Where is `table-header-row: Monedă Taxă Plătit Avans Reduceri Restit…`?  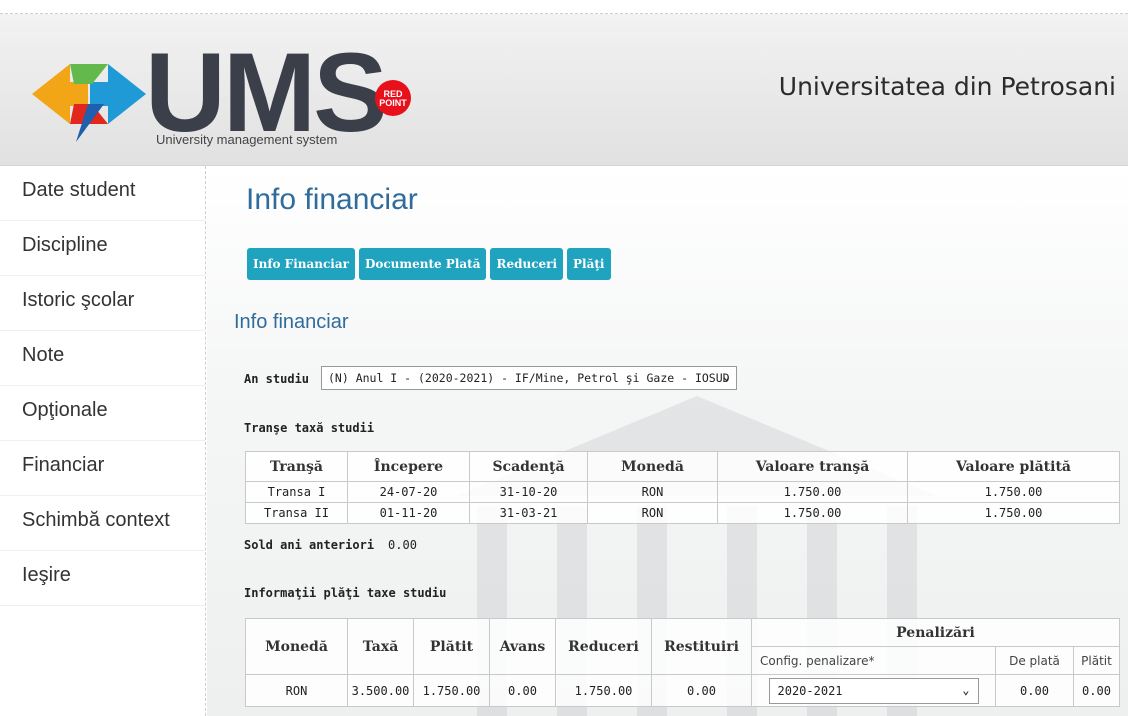 table-header-row: Monedă Taxă Plătit Avans Reduceri Restit… is located at coordinates (682, 646).